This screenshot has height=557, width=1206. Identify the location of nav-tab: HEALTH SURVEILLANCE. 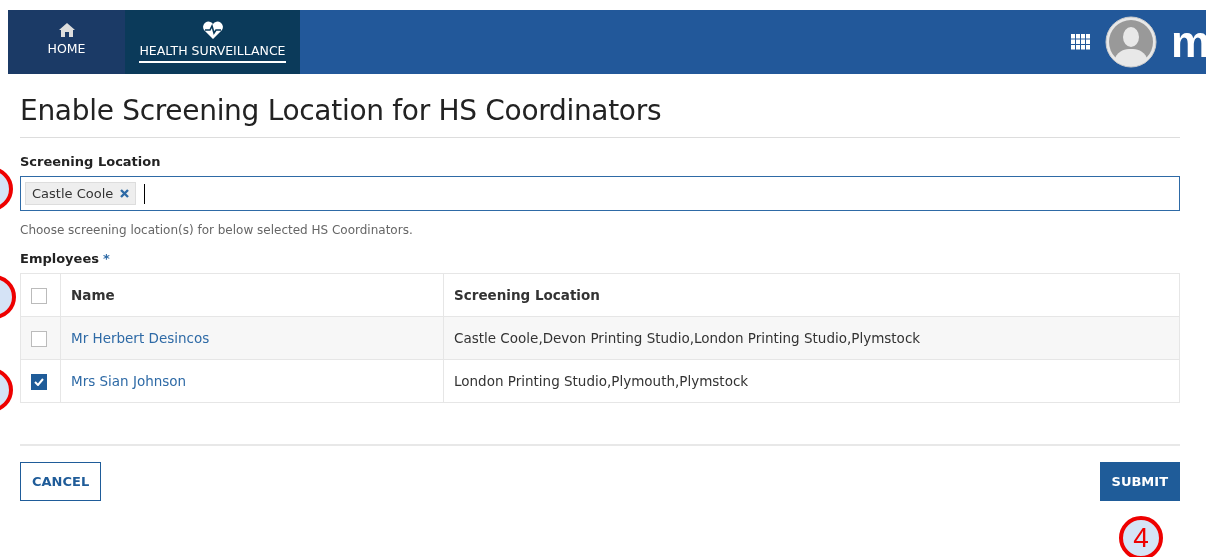
(212, 42).